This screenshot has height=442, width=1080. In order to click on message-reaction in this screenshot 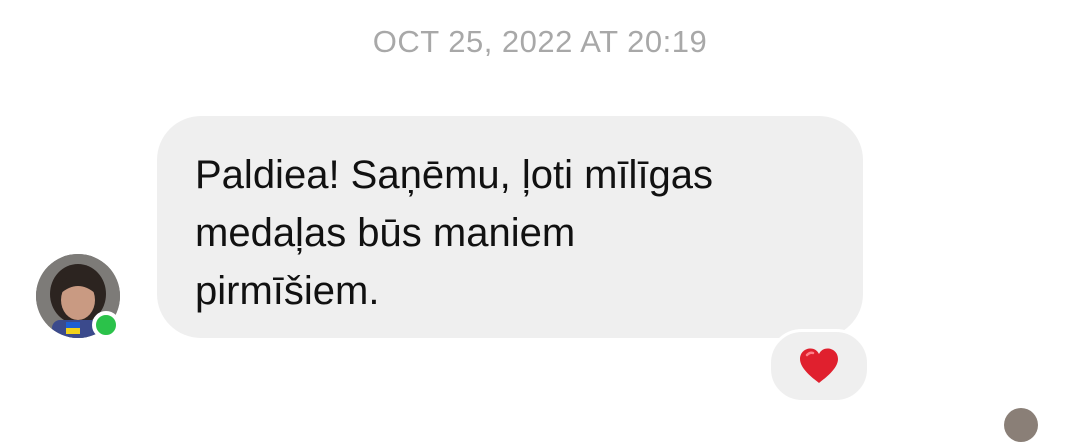, I will do `click(819, 366)`.